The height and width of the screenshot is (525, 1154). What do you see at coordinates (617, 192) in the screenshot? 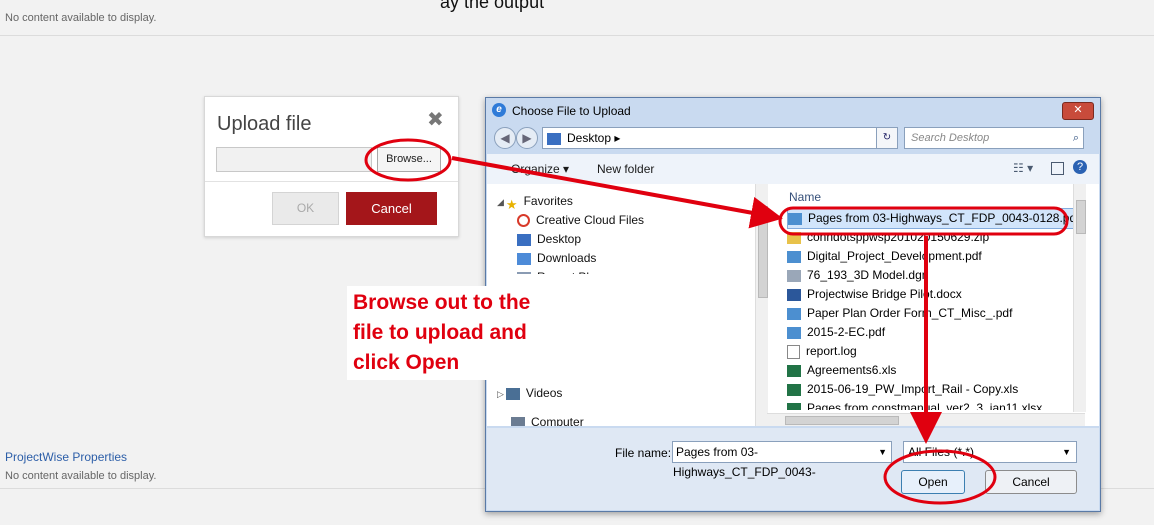
I see `arrow-to-file` at bounding box center [617, 192].